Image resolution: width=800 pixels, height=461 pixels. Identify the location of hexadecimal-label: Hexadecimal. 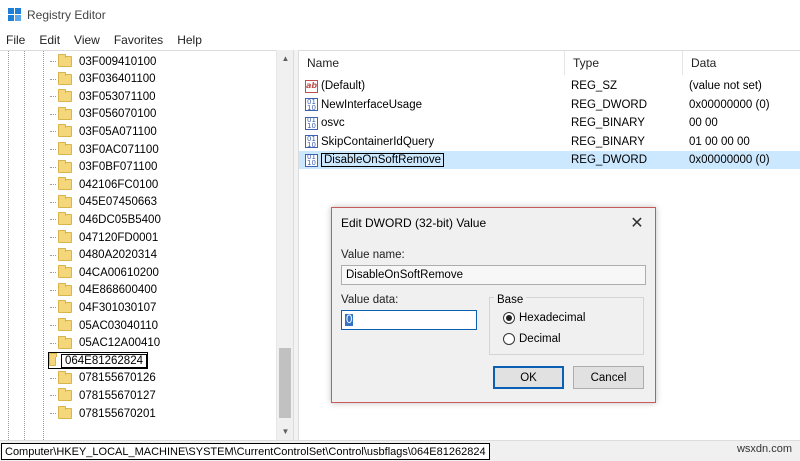
(552, 318).